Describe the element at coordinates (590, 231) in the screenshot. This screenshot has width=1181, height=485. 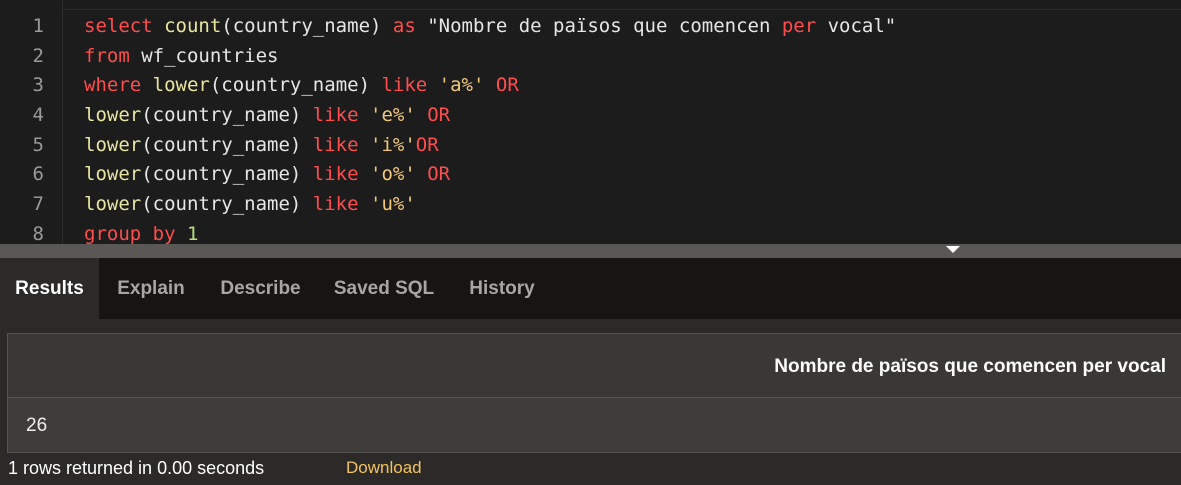
I see `code-line: 8 group by 1` at that location.